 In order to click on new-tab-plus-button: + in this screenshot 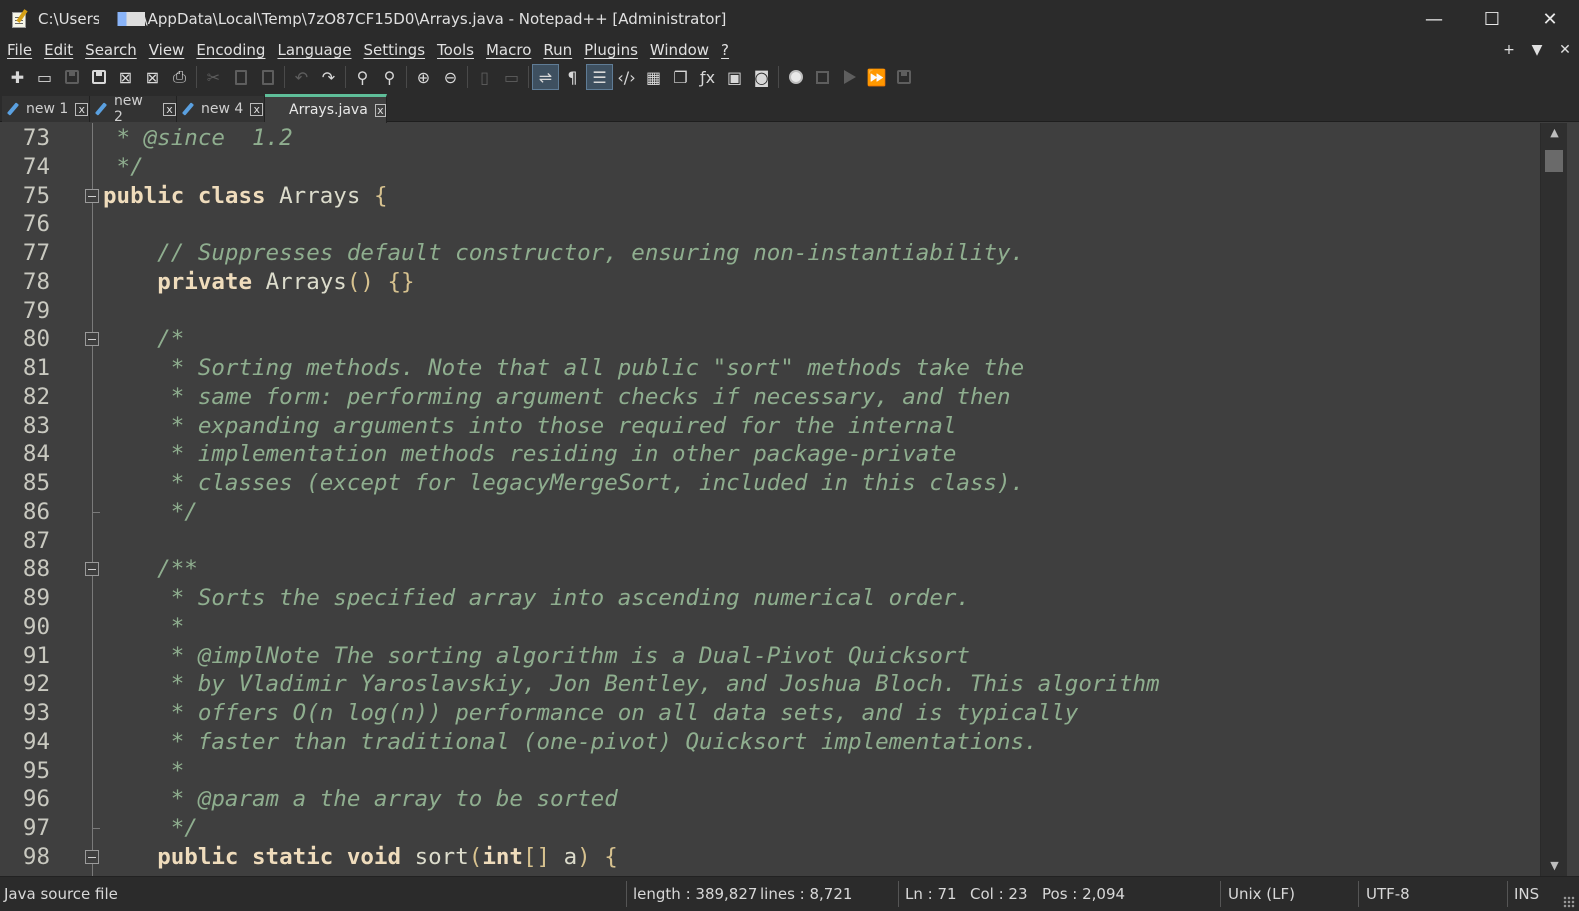, I will do `click(1509, 50)`.